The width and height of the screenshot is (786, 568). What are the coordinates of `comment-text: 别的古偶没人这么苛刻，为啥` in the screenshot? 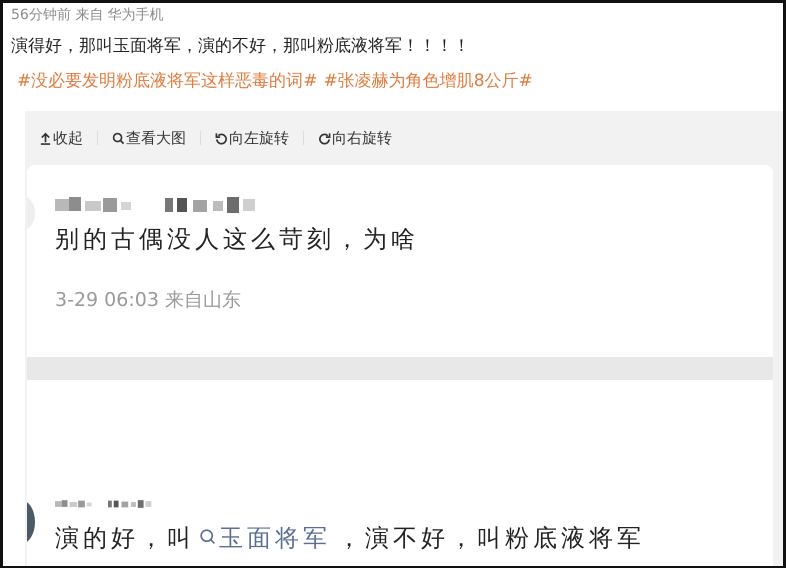 It's located at (237, 239).